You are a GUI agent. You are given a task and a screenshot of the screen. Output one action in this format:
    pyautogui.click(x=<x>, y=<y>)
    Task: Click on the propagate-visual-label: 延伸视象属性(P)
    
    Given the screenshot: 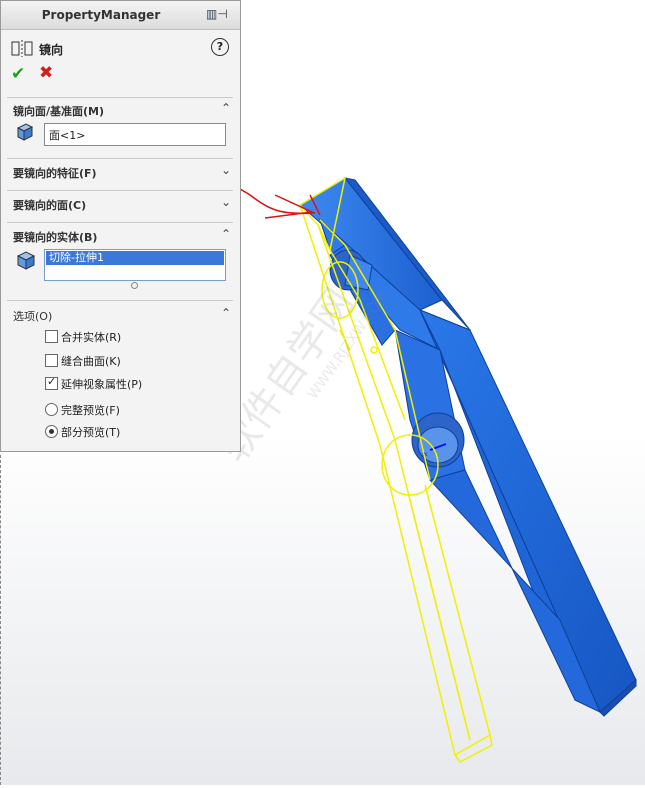 What is the action you would take?
    pyautogui.click(x=102, y=384)
    